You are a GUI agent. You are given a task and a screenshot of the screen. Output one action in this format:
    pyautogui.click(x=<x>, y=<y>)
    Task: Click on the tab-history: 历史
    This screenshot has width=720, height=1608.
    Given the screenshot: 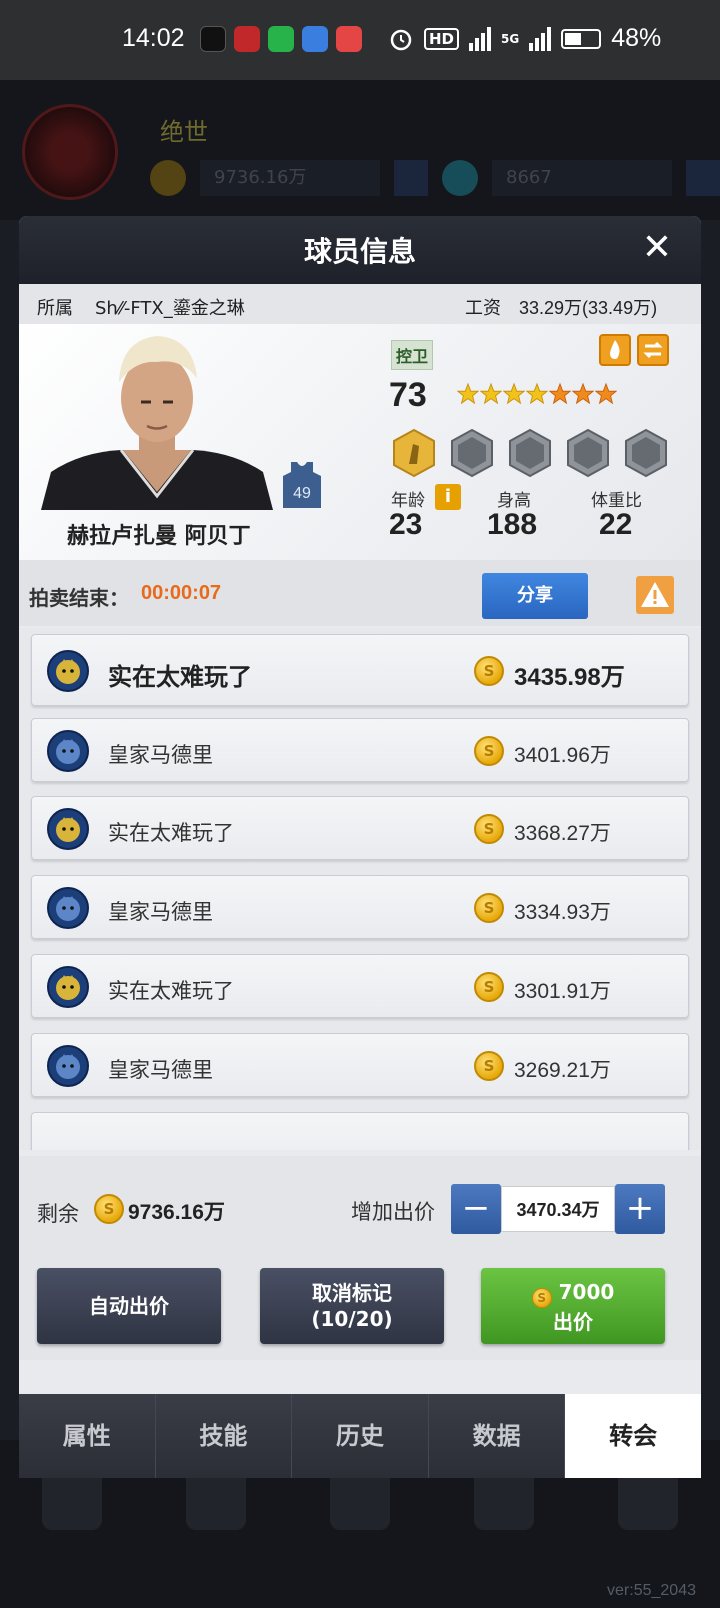 What is the action you would take?
    pyautogui.click(x=360, y=1436)
    